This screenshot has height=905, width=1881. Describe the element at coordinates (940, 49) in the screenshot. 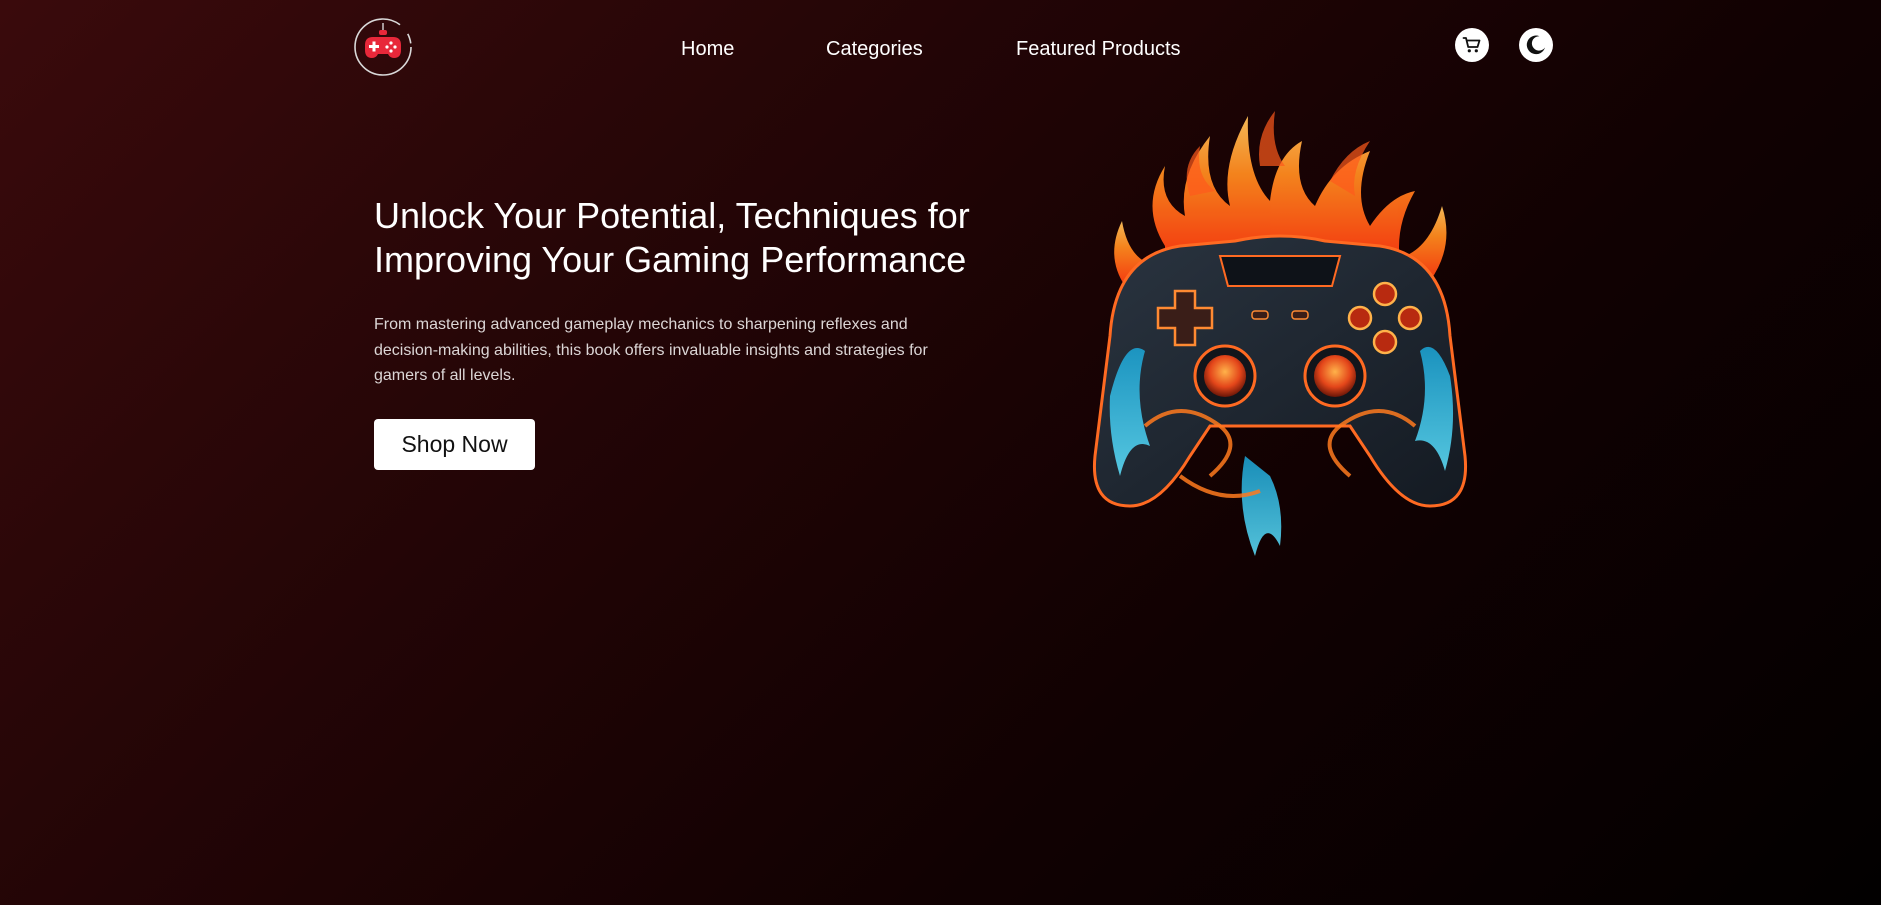

I see `main-nav: Home Categories Featured Products` at that location.